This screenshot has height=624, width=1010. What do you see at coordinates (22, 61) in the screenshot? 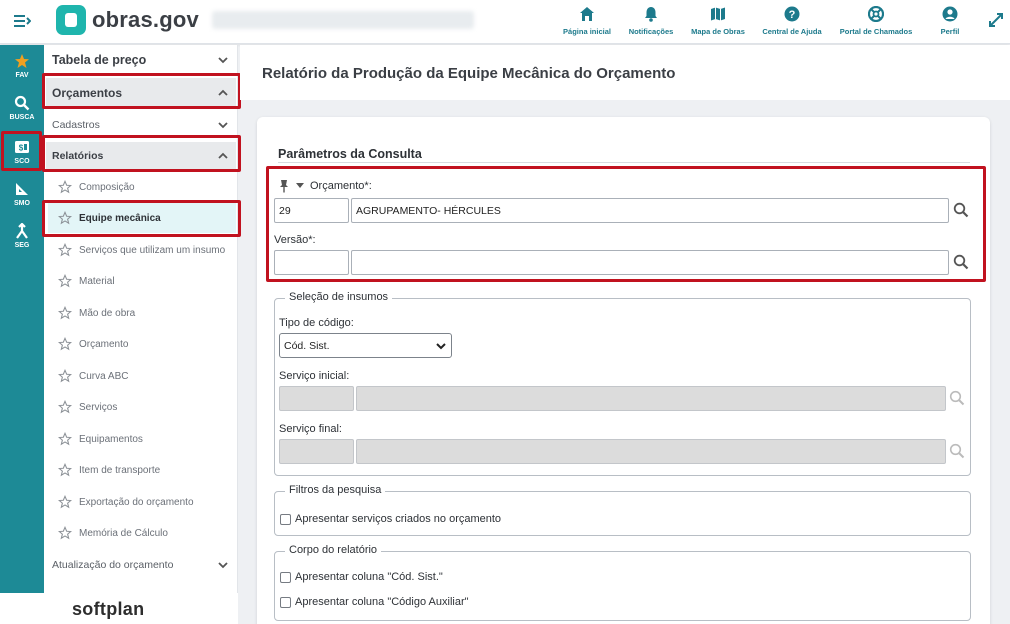
I see `star-icon` at bounding box center [22, 61].